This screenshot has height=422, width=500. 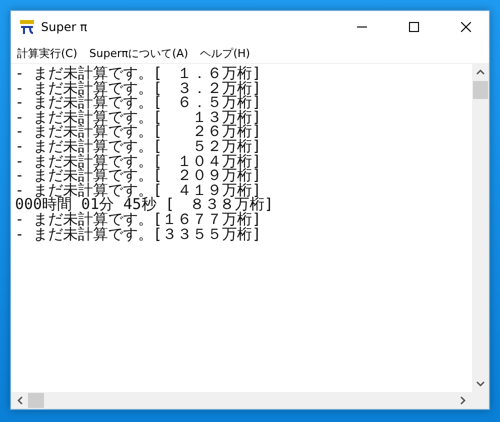 I want to click on output-line: 000時間 01分 45秒 [ ８３８万桁], so click(x=144, y=204).